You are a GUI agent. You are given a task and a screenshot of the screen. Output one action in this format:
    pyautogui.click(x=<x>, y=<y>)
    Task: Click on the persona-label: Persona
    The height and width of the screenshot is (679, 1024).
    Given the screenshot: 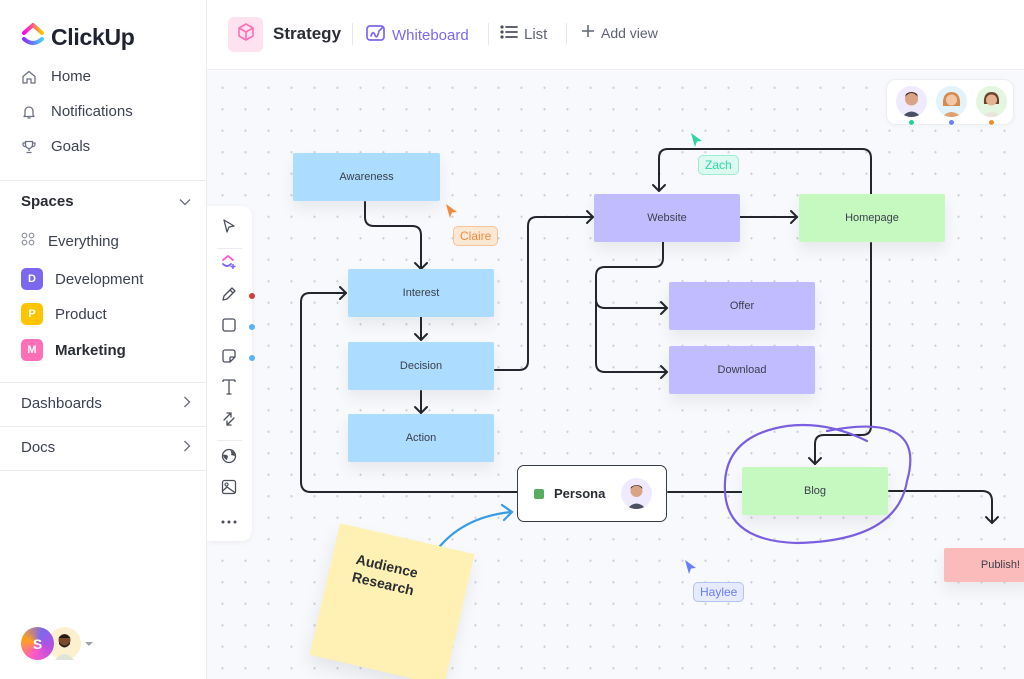 What is the action you would take?
    pyautogui.click(x=580, y=493)
    